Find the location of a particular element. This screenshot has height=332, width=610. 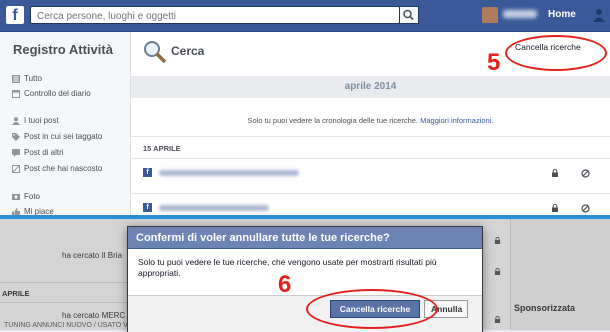

sidebar-item-label: Foto is located at coordinates (32, 196).